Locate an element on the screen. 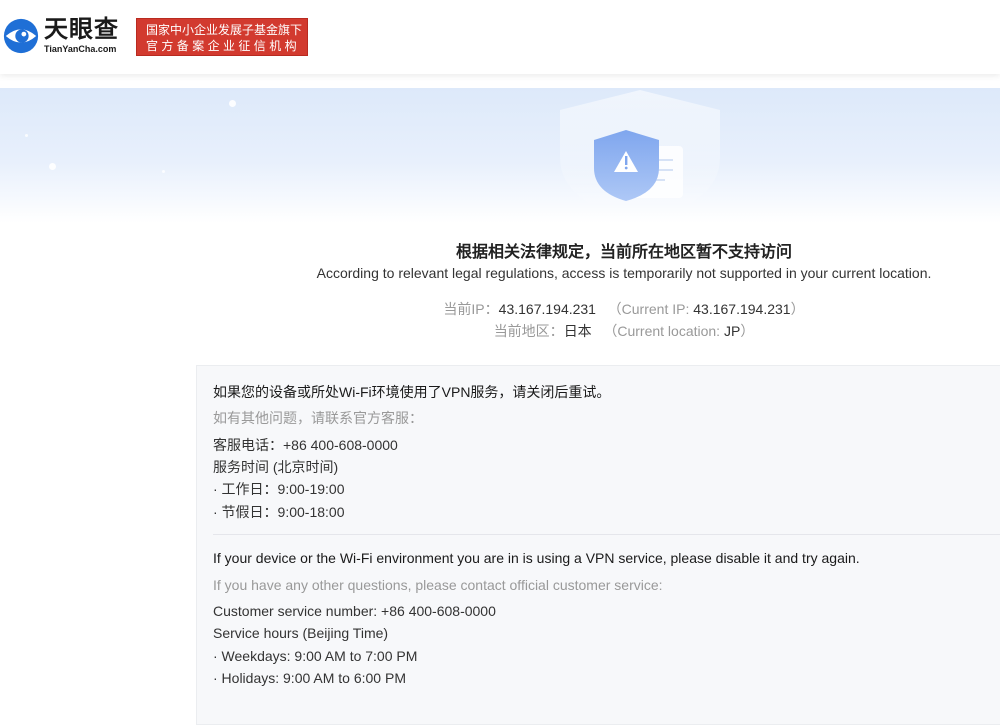  divider is located at coordinates (606, 534).